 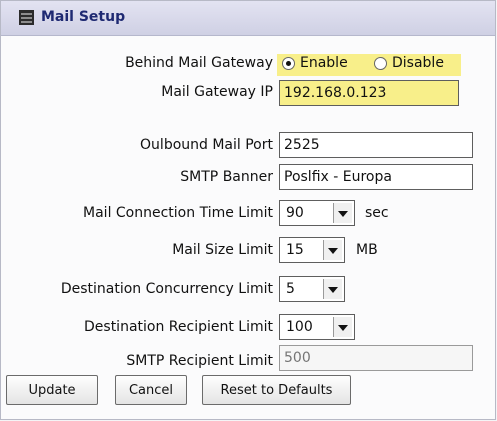 I want to click on outbound-port-input, so click(x=376, y=145).